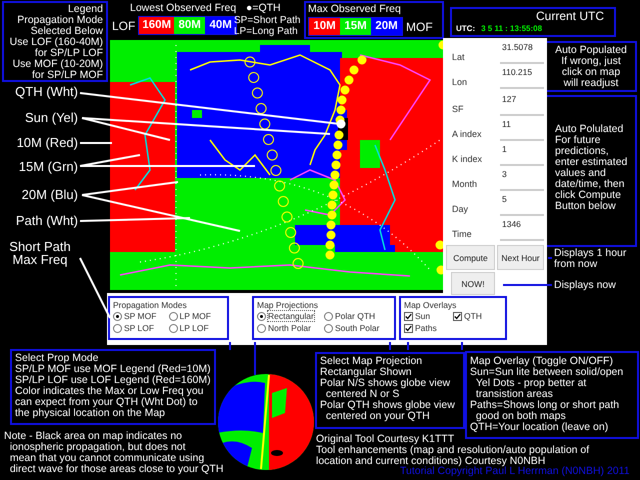 Image resolution: width=640 pixels, height=480 pixels. What do you see at coordinates (428, 328) in the screenshot?
I see `checkbox-option: Paths` at bounding box center [428, 328].